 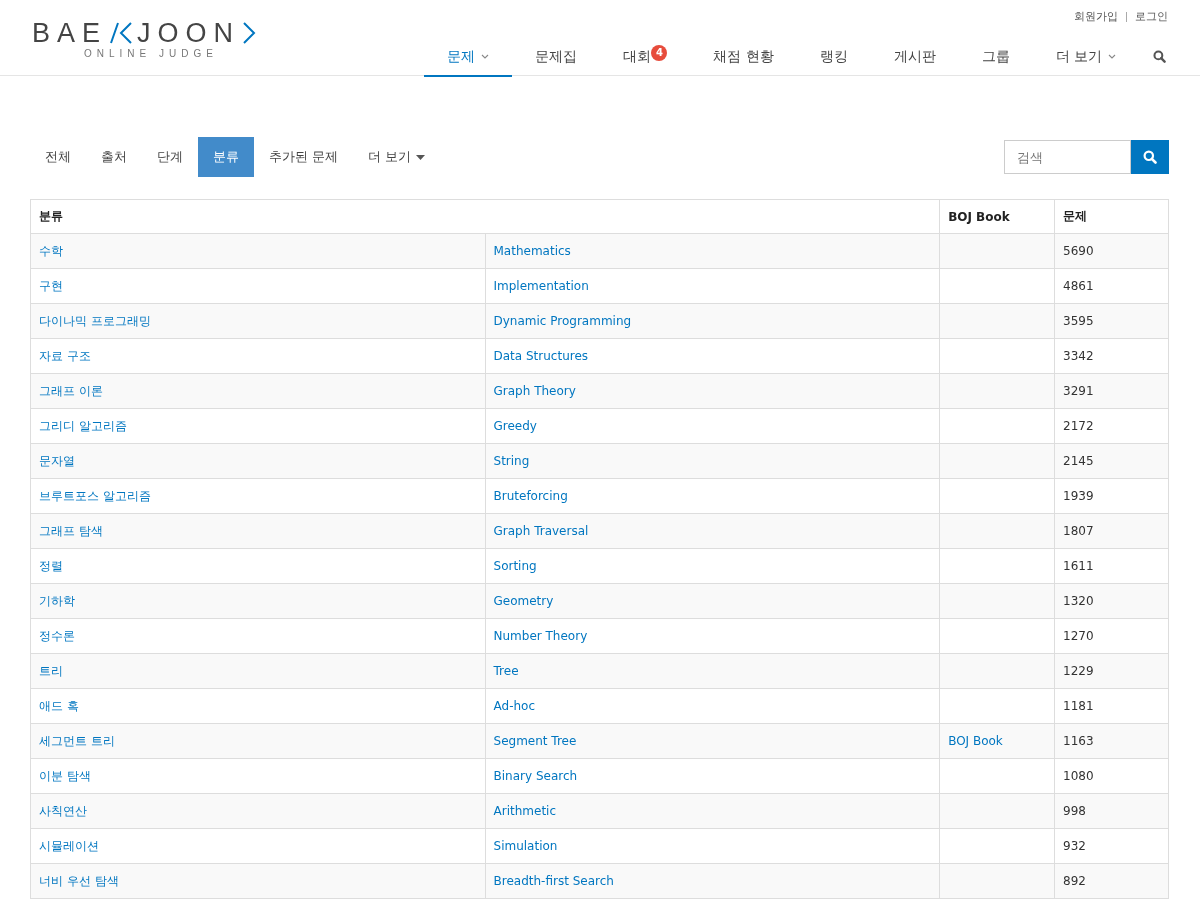 I want to click on nav-tab: 문제집, so click(x=556, y=57).